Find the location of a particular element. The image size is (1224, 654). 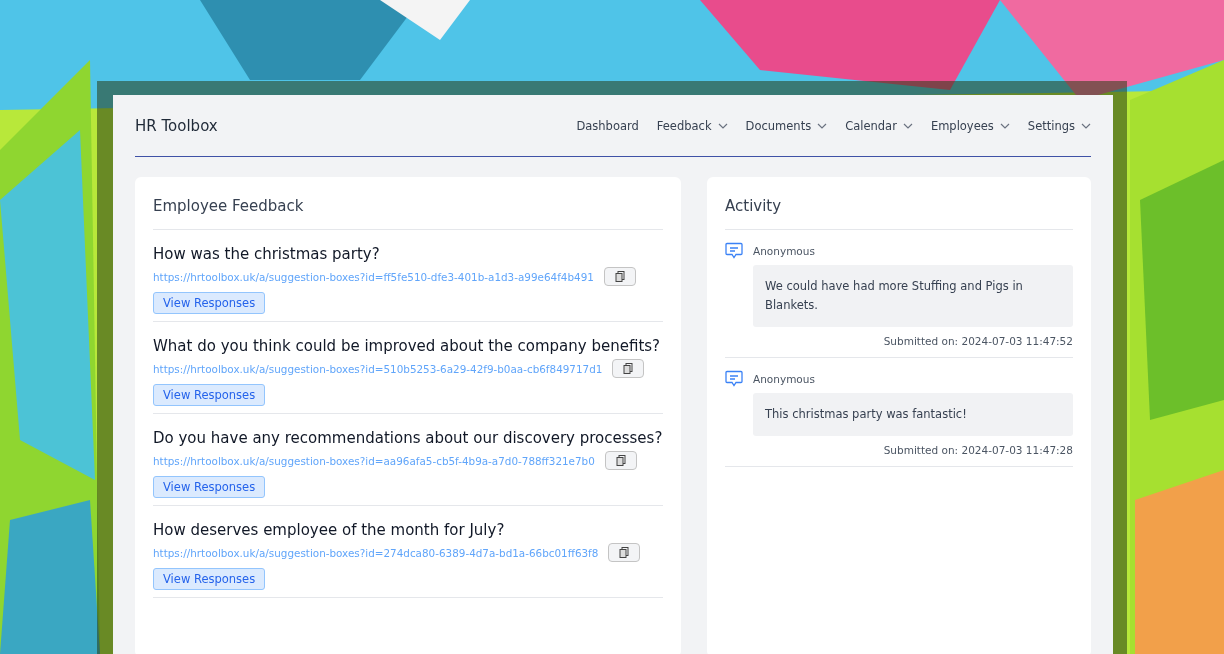

card-title: Employee Feedback is located at coordinates (408, 203).